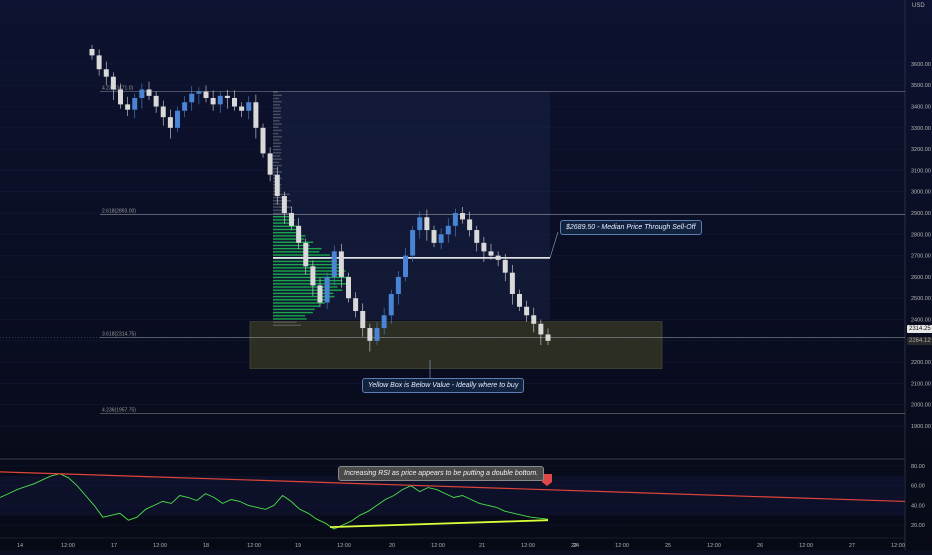 This screenshot has height=555, width=932. I want to click on fib-level-label: 4.236(3471.0), so click(117, 88).